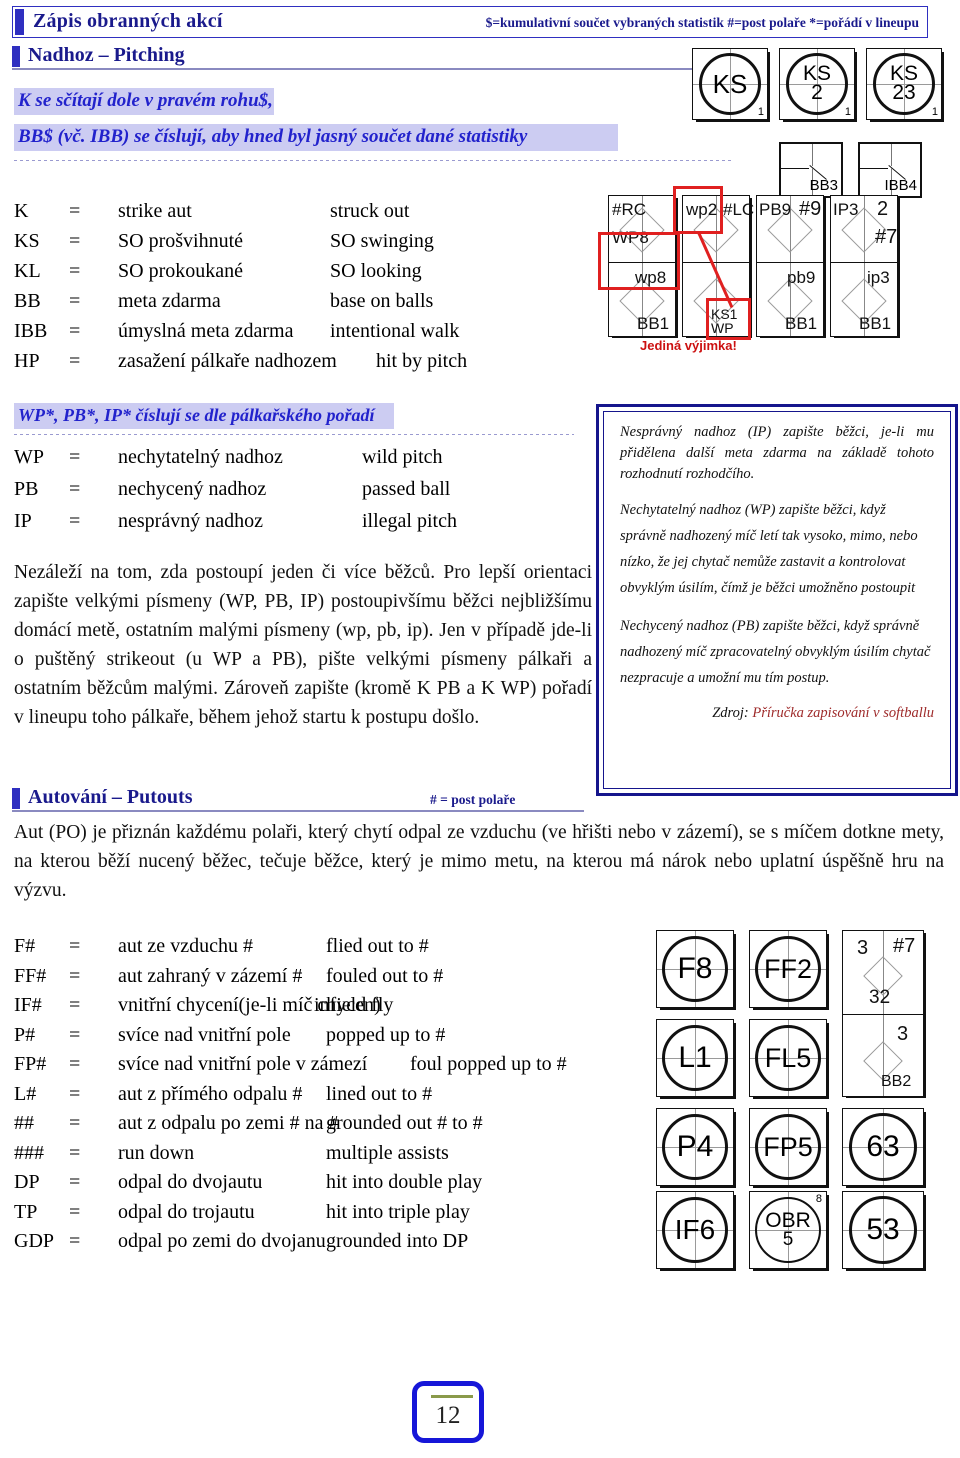 The height and width of the screenshot is (1458, 960). I want to click on abbr-code: FP#, so click(30, 1064).